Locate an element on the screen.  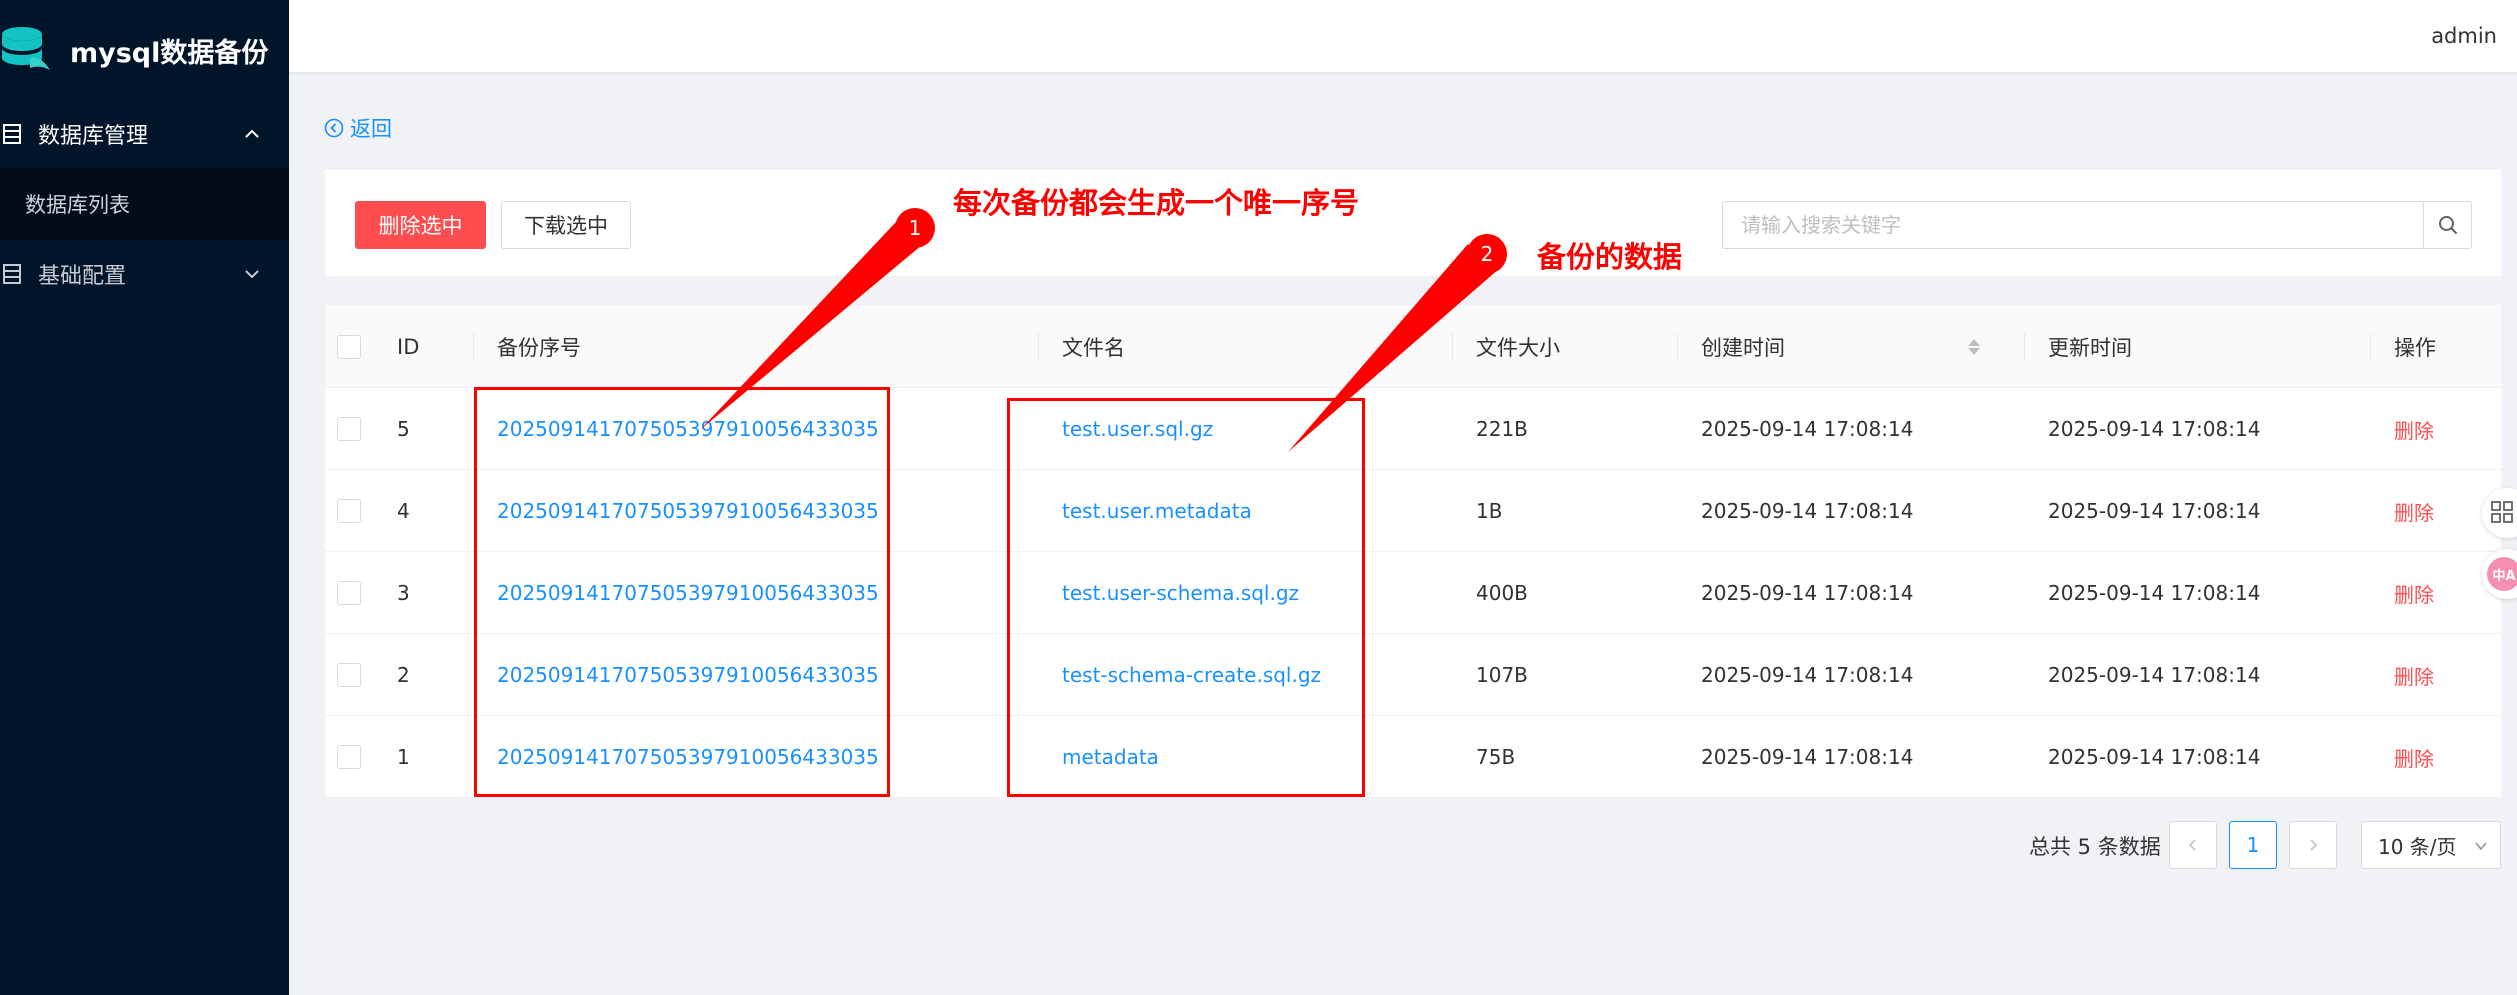
sidebar-item-basic-config: 基础配置 is located at coordinates (144, 274).